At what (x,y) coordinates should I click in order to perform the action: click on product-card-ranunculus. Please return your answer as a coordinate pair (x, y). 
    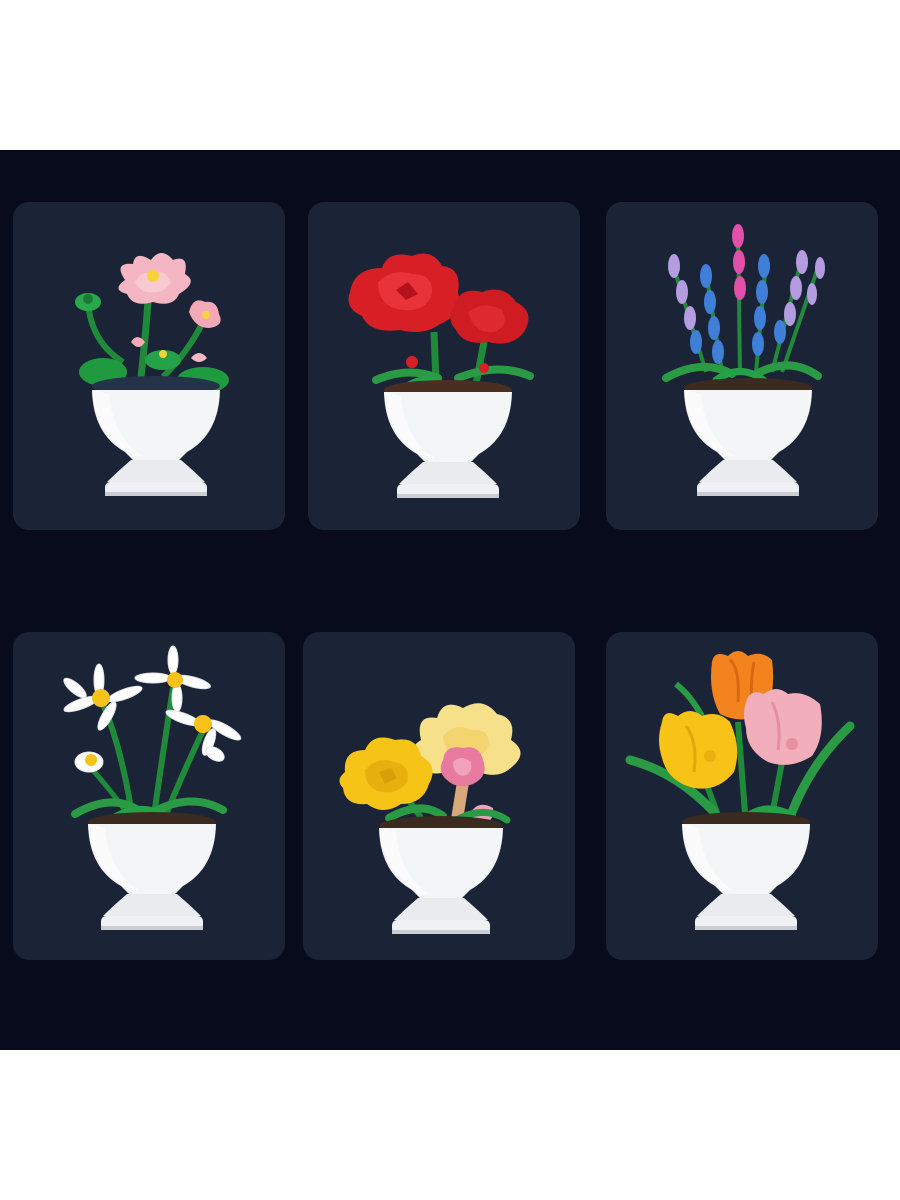
    Looking at the image, I should click on (439, 796).